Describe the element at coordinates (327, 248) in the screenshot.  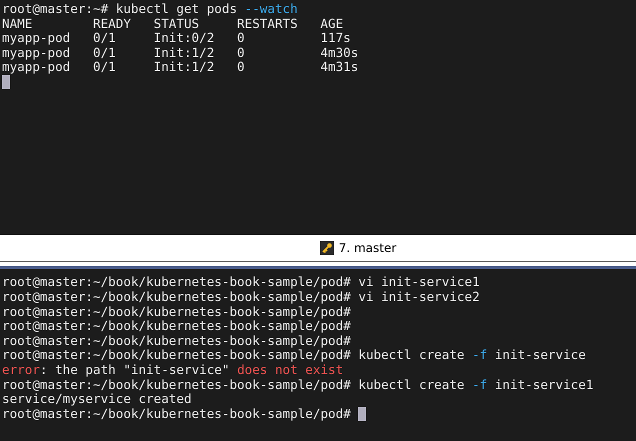
I see `key-icon` at that location.